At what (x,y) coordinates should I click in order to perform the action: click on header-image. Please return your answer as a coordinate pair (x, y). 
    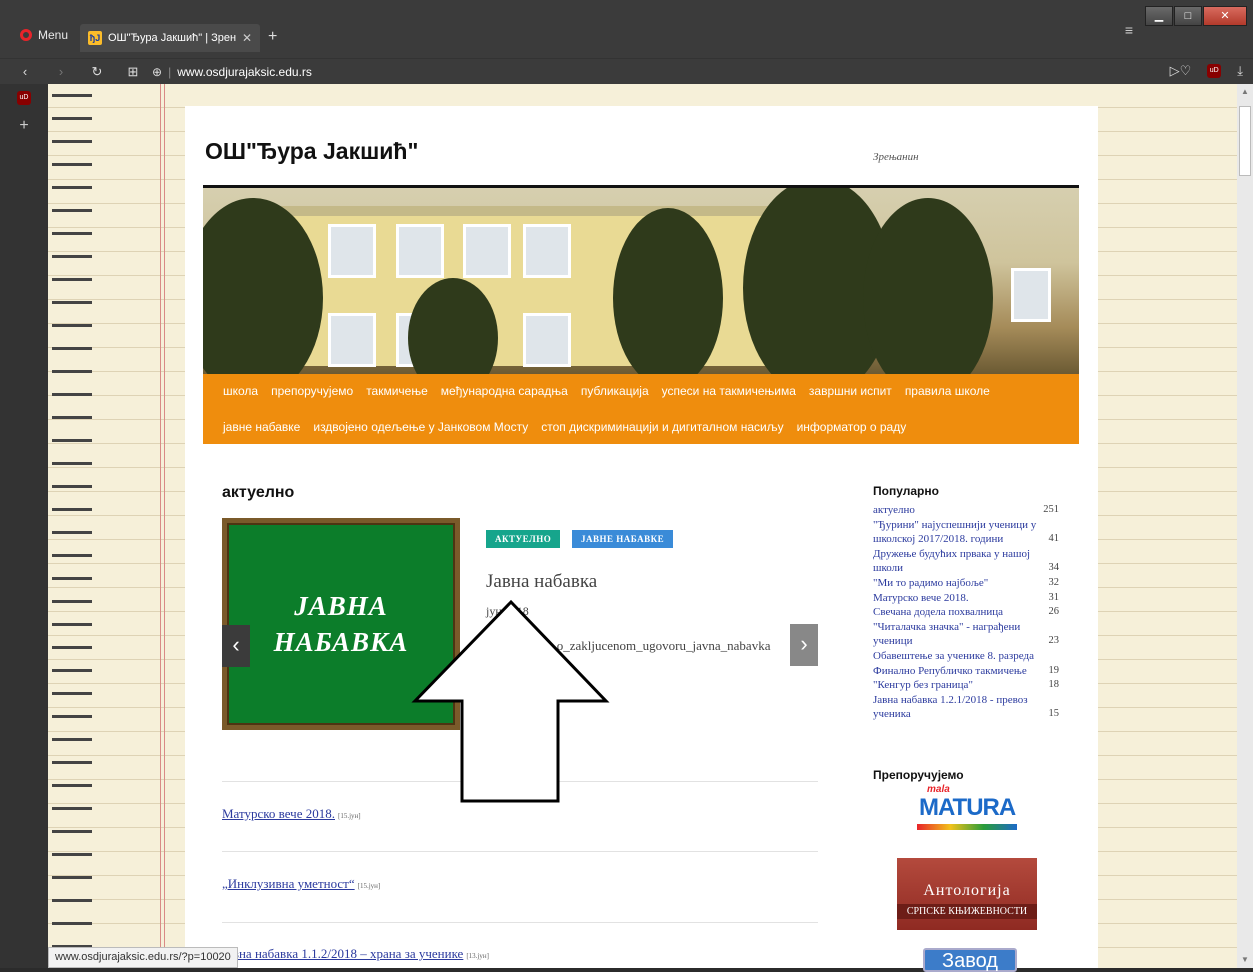
    Looking at the image, I should click on (641, 279).